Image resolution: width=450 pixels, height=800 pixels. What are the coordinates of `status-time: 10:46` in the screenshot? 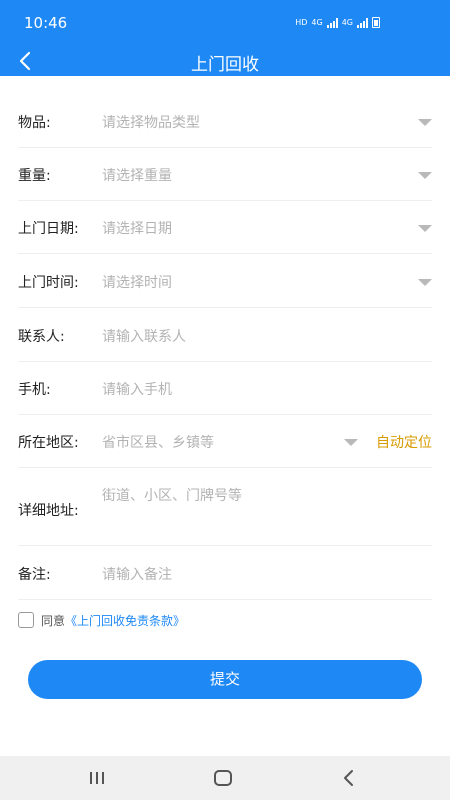 It's located at (46, 23).